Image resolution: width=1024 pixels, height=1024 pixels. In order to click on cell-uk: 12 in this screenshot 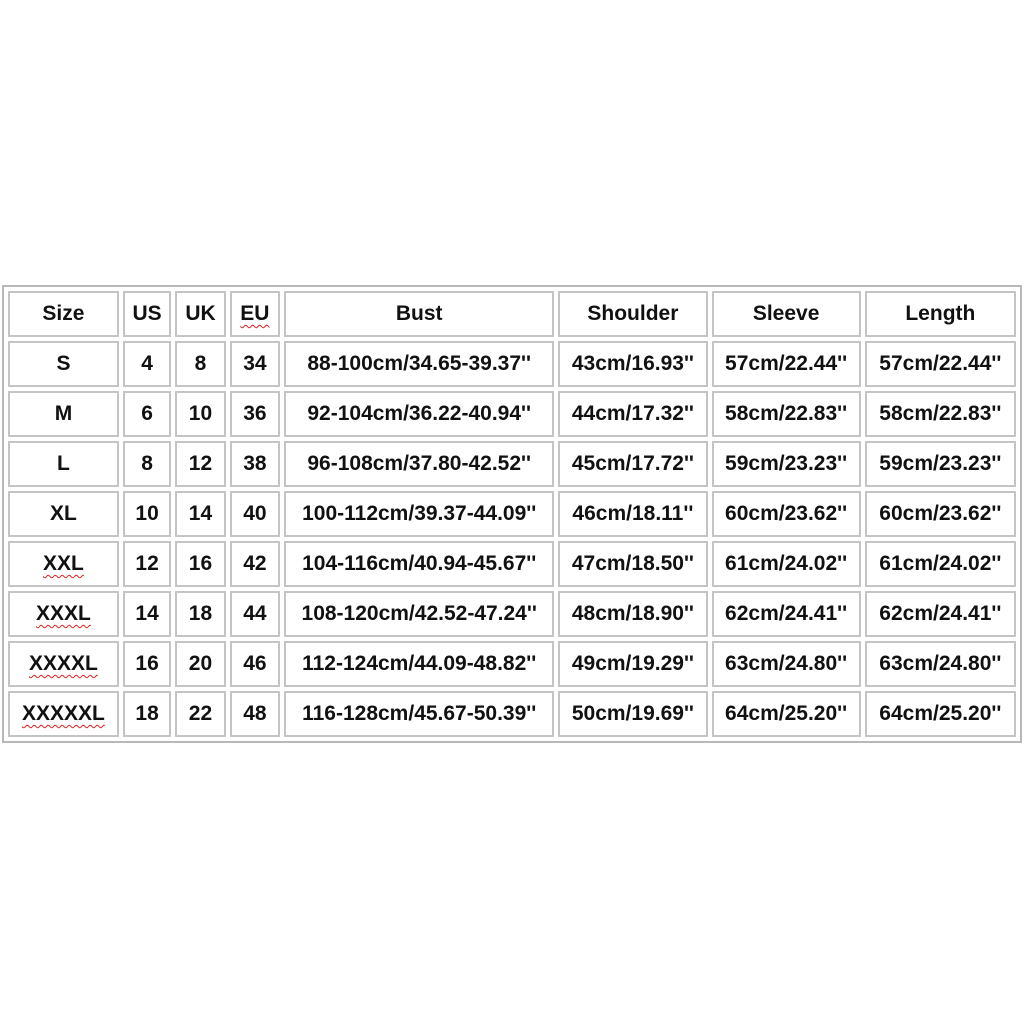, I will do `click(200, 464)`.